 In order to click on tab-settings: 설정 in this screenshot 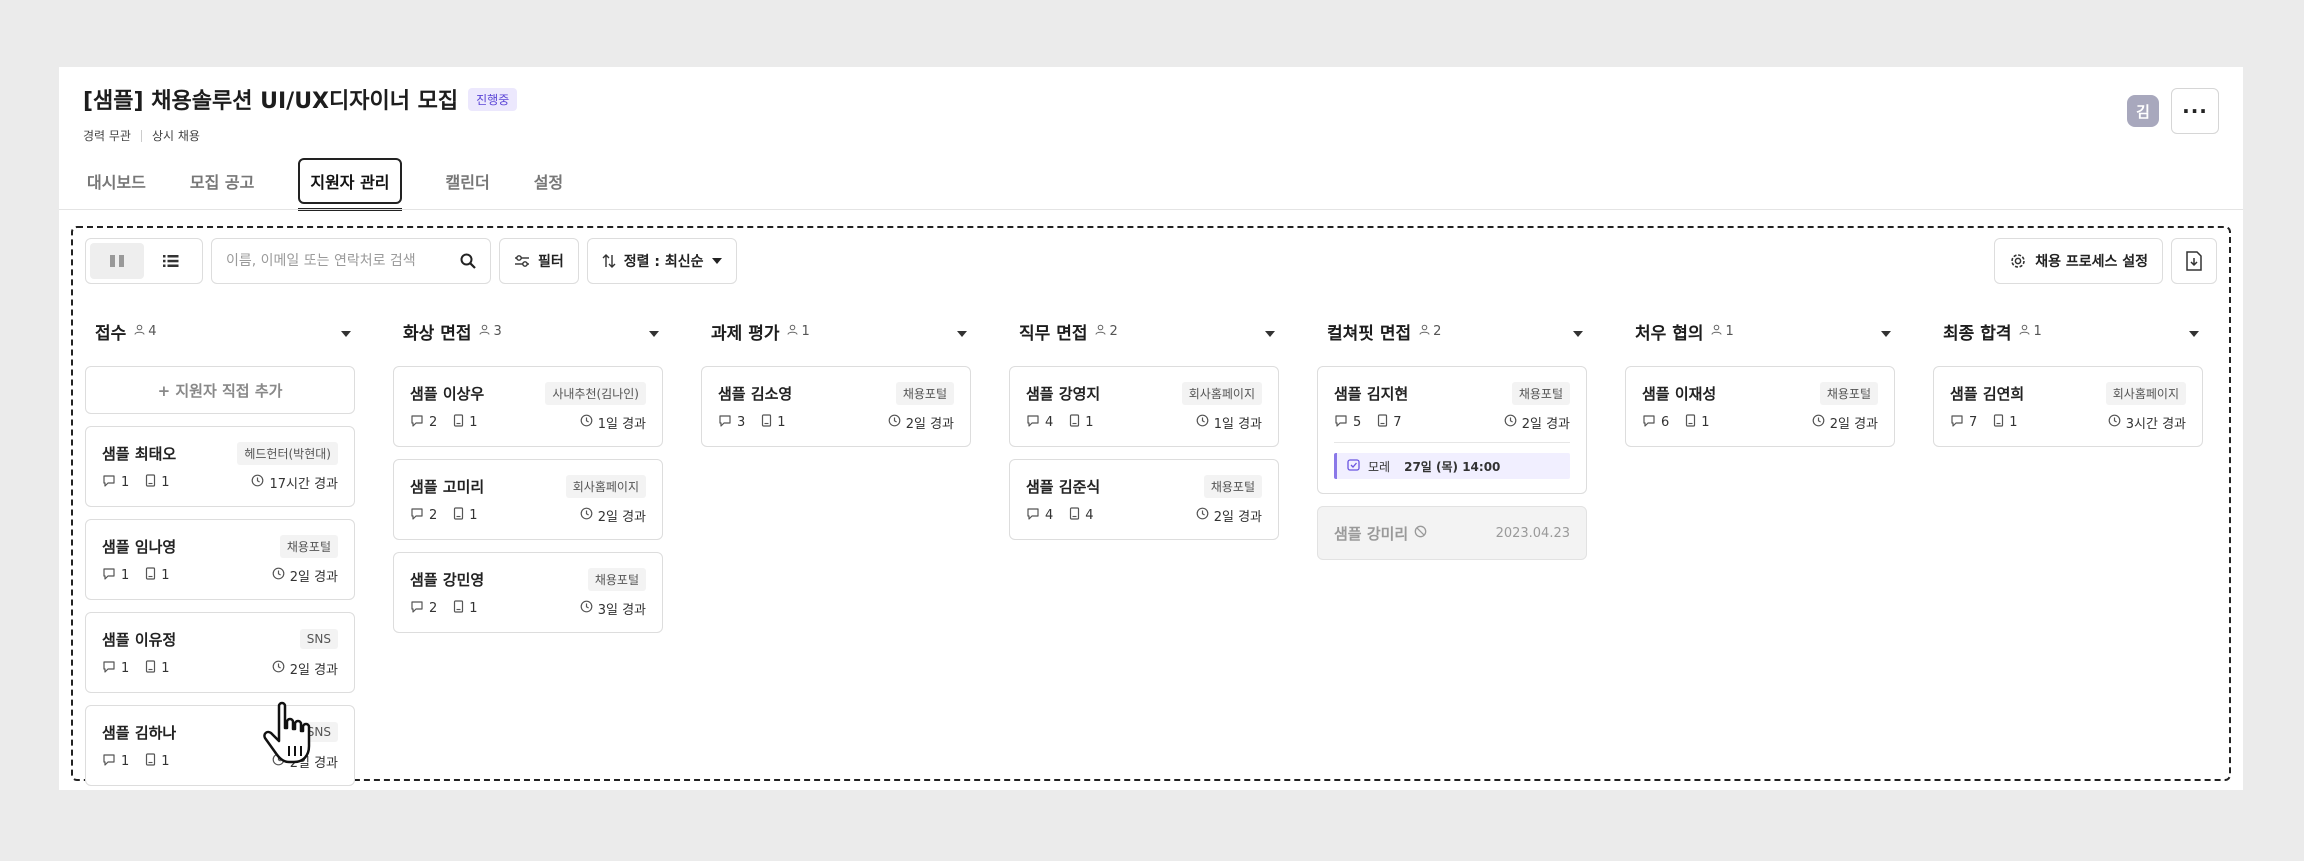, I will do `click(548, 181)`.